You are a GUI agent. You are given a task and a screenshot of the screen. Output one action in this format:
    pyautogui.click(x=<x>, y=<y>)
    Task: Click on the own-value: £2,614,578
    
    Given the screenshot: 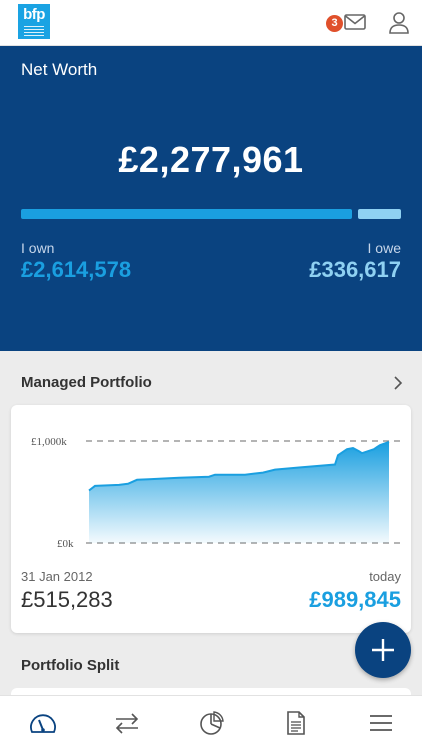 What is the action you would take?
    pyautogui.click(x=76, y=269)
    